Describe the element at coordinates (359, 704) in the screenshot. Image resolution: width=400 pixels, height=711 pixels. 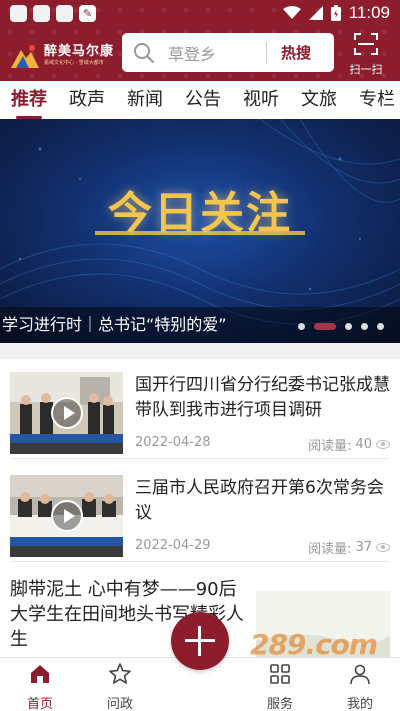
I see `nav-me-label: 我的` at that location.